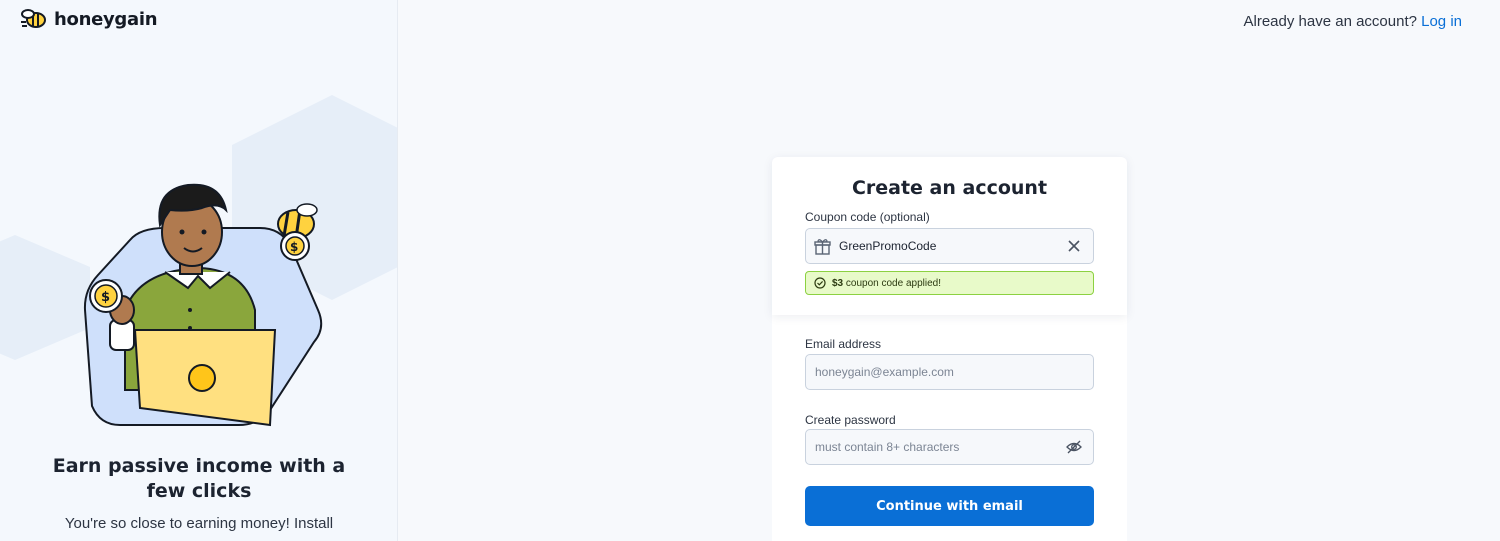 The width and height of the screenshot is (1500, 541). What do you see at coordinates (843, 344) in the screenshot?
I see `email-label: Email address` at bounding box center [843, 344].